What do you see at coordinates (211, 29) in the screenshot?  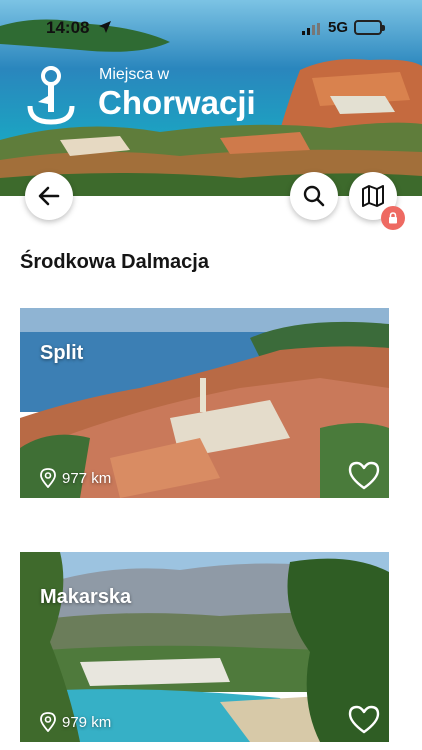 I see `status-bar: 14:08 5G` at bounding box center [211, 29].